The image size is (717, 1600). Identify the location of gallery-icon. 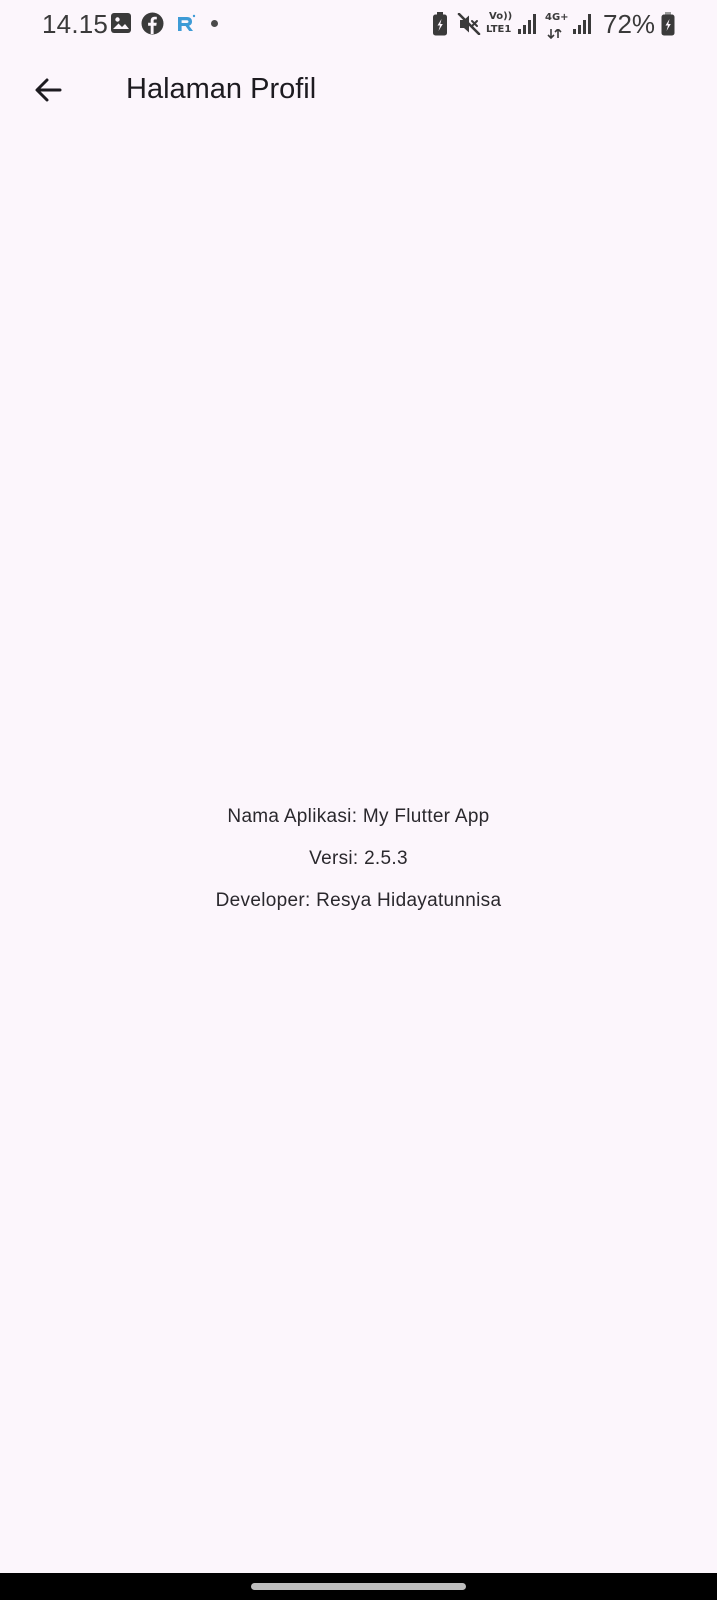
(121, 25).